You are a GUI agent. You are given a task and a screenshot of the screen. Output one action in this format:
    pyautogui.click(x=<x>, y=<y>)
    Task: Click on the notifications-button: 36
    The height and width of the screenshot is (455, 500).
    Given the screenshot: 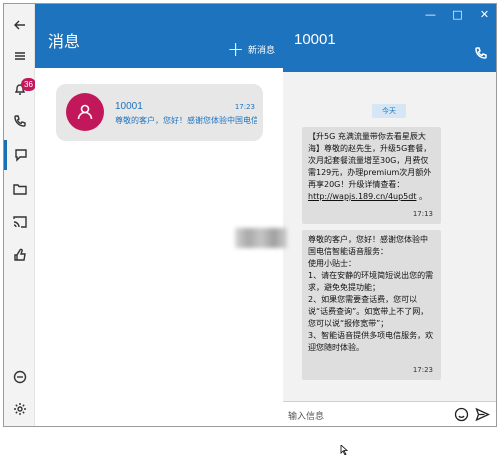 What is the action you would take?
    pyautogui.click(x=20, y=89)
    